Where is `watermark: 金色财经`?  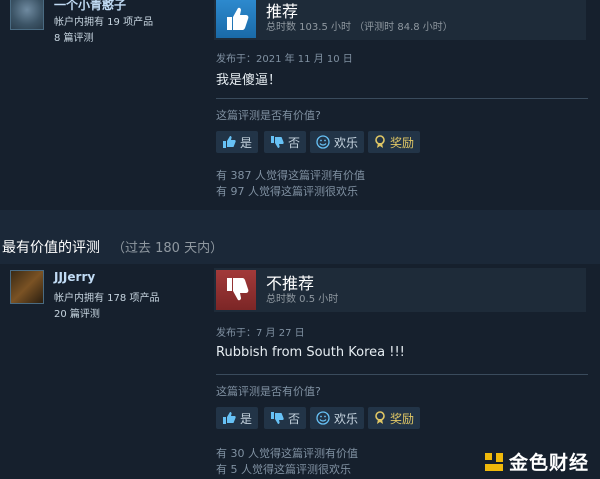
watermark: 金色财经 is located at coordinates (536, 461).